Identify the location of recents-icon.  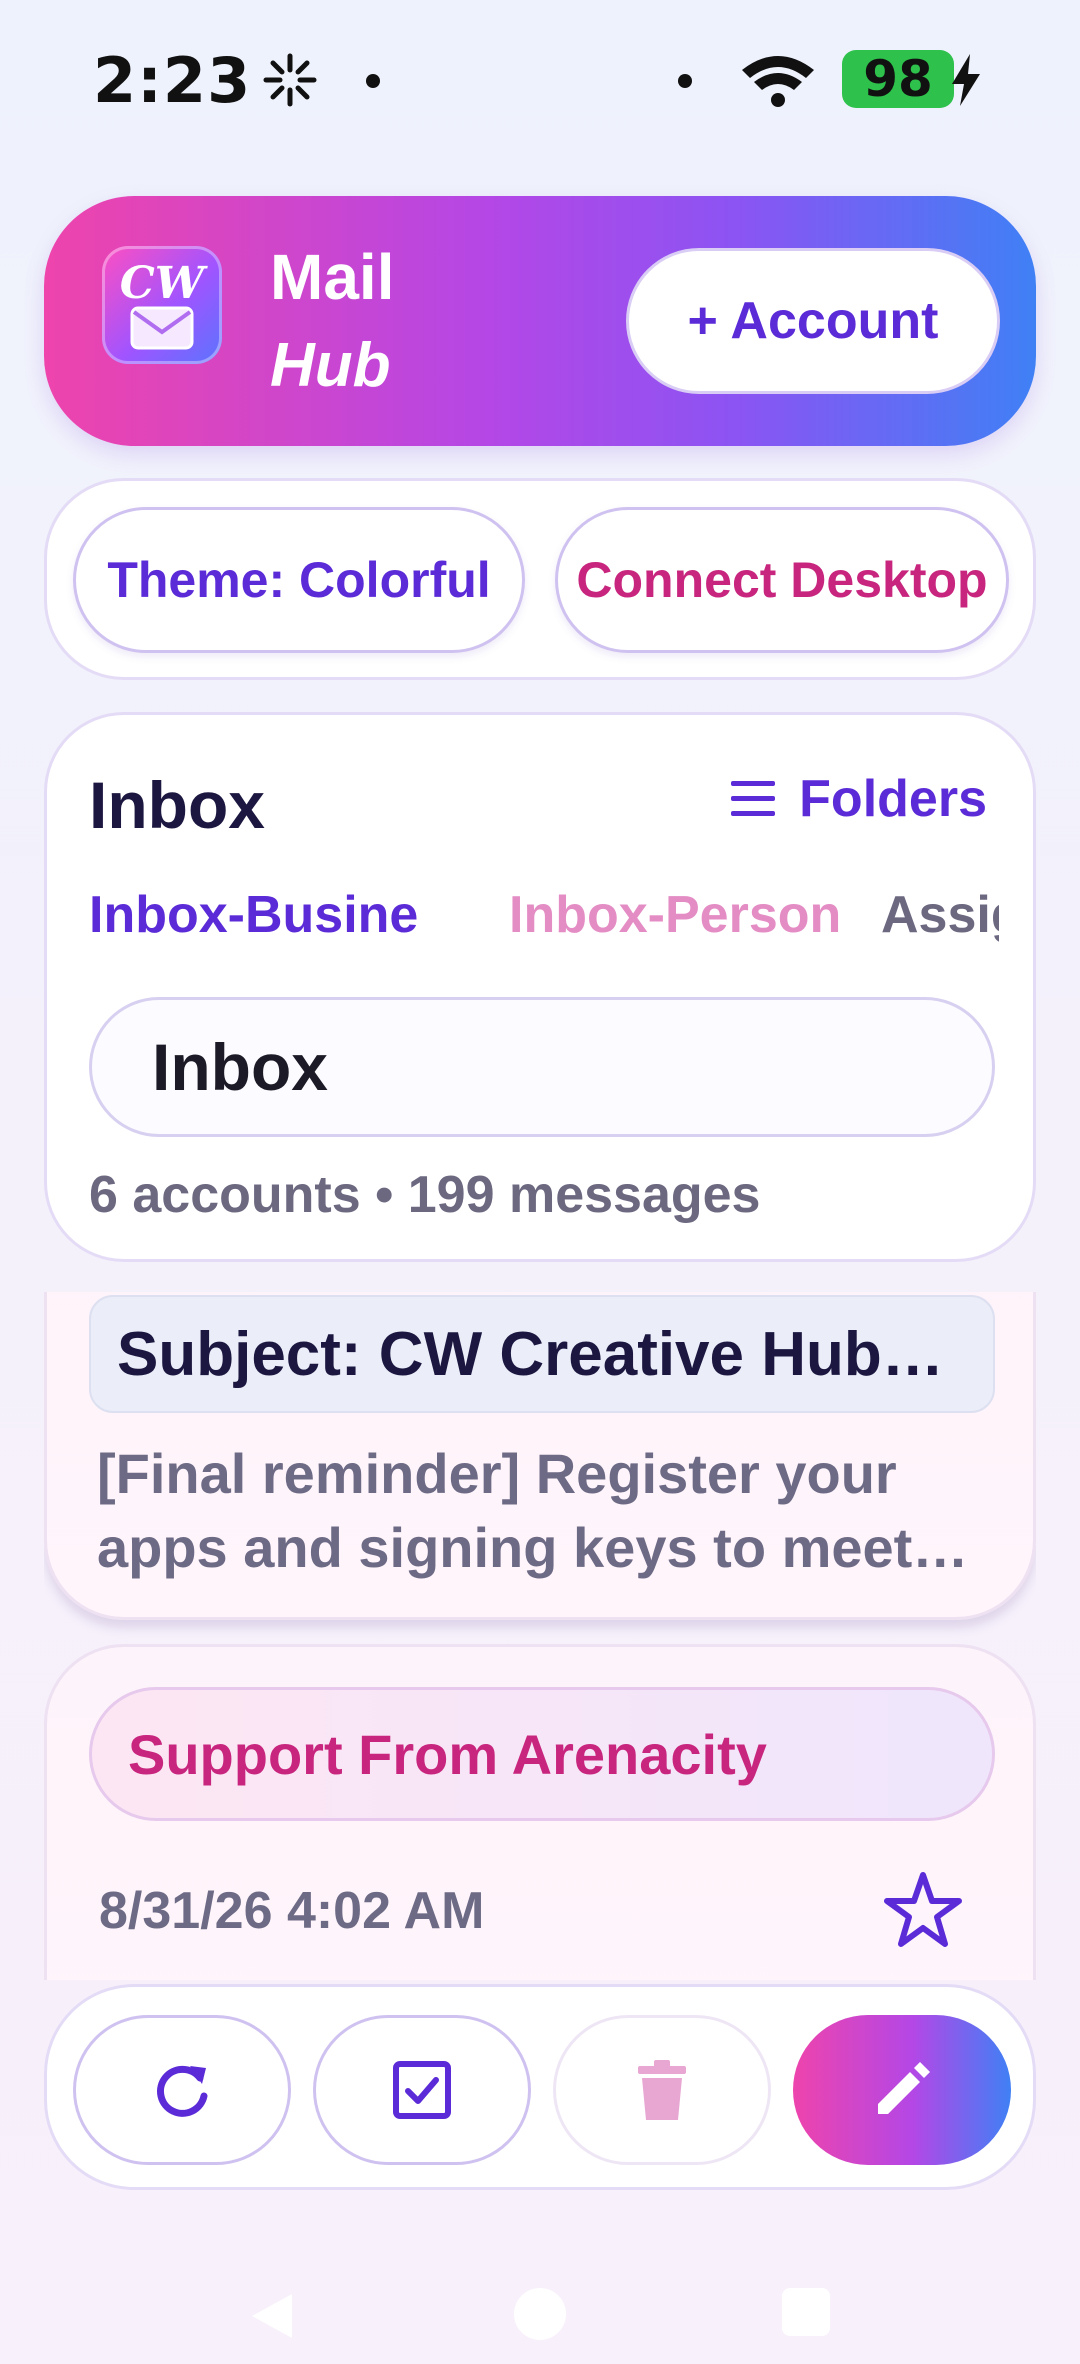
(806, 2312).